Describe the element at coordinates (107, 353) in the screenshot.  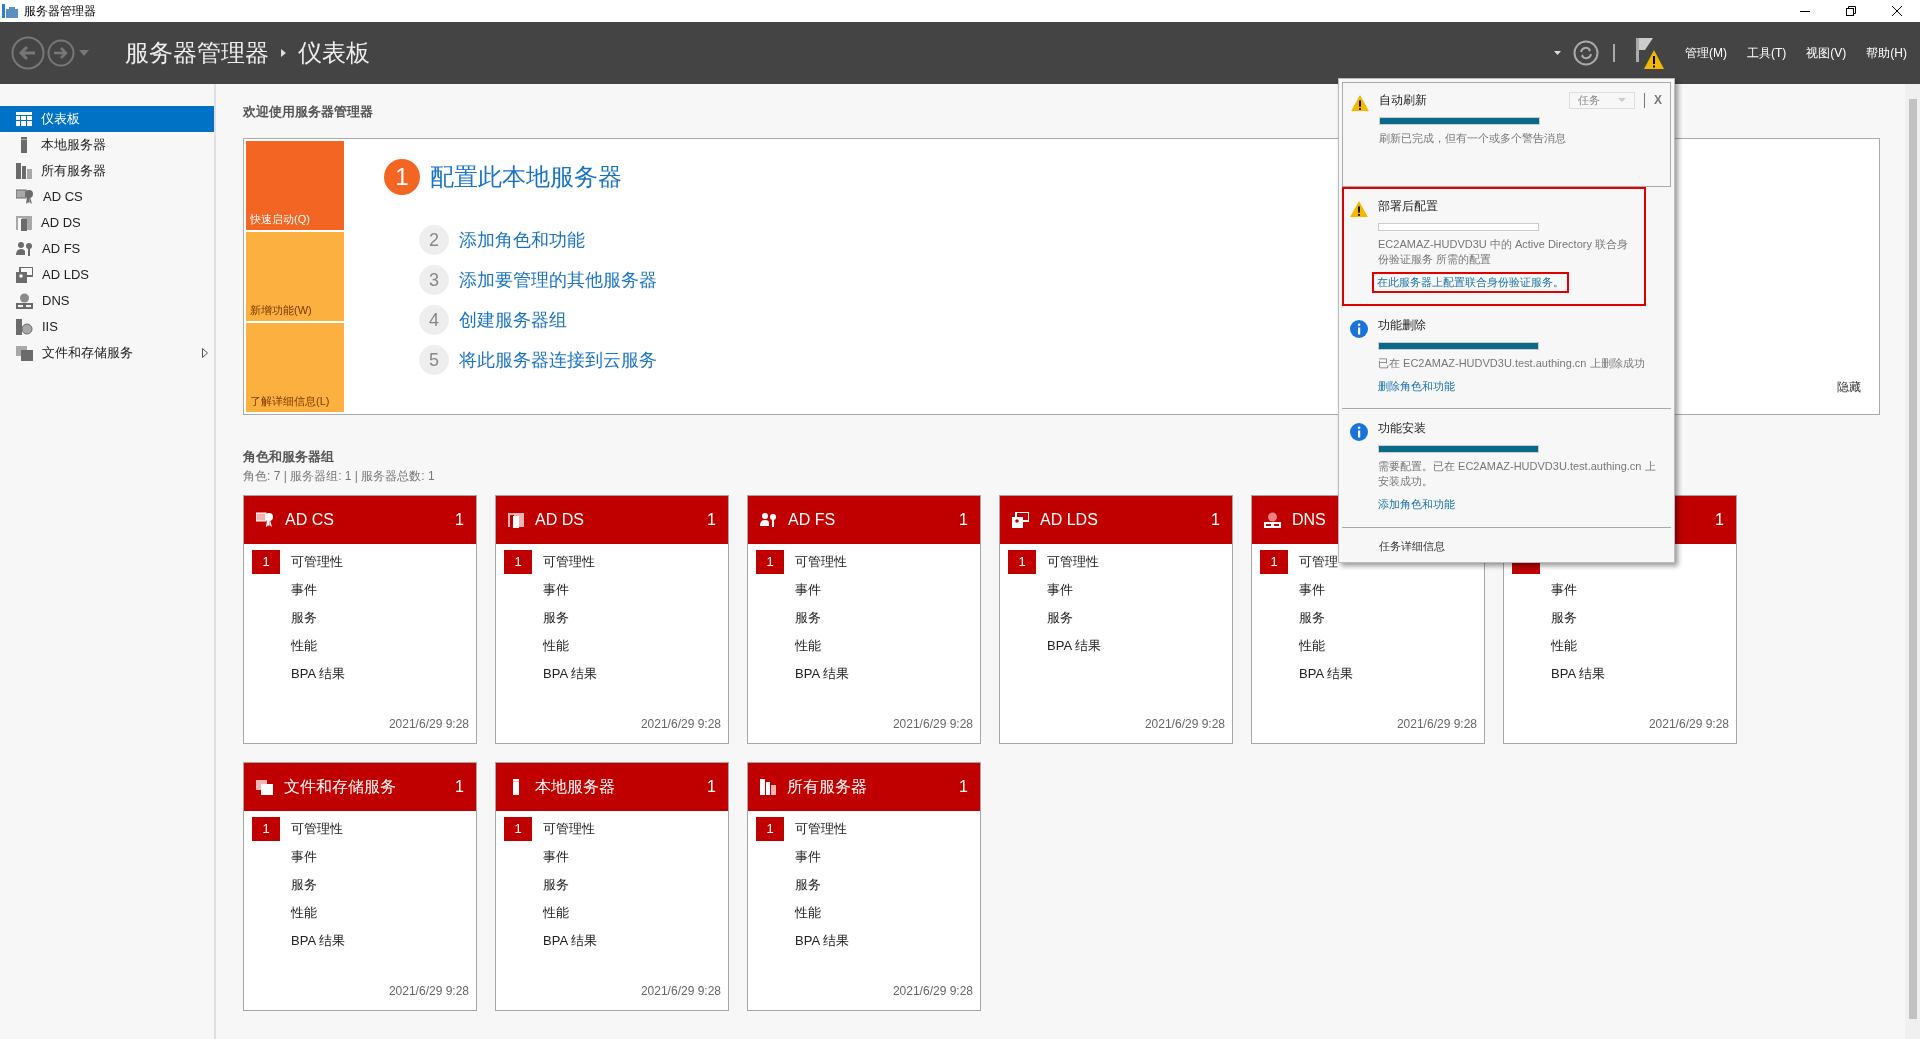
I see `sidebar-item: 文件和存储服务` at that location.